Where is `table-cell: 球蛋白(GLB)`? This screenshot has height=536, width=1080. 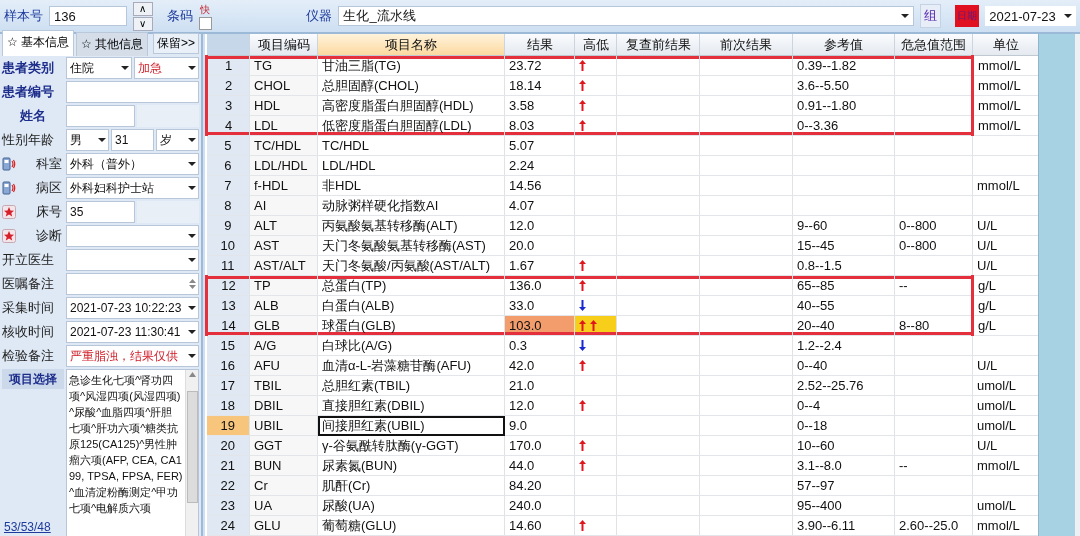 table-cell: 球蛋白(GLB) is located at coordinates (411, 325).